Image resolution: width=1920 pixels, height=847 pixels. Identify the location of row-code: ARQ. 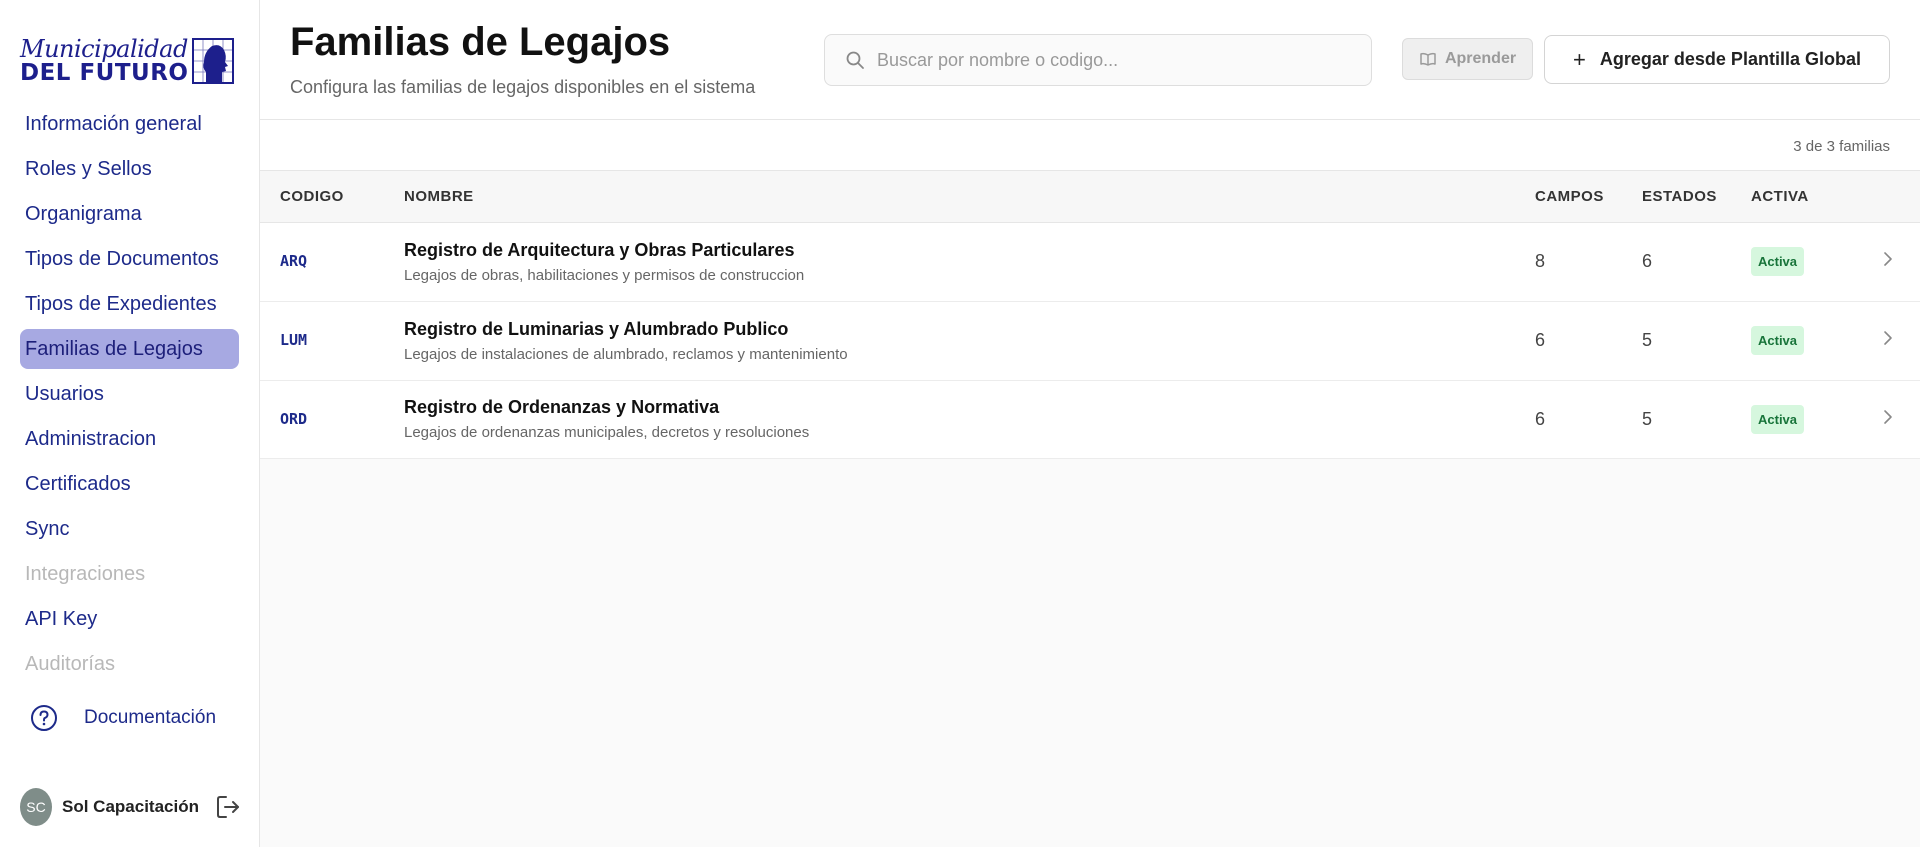
(294, 261).